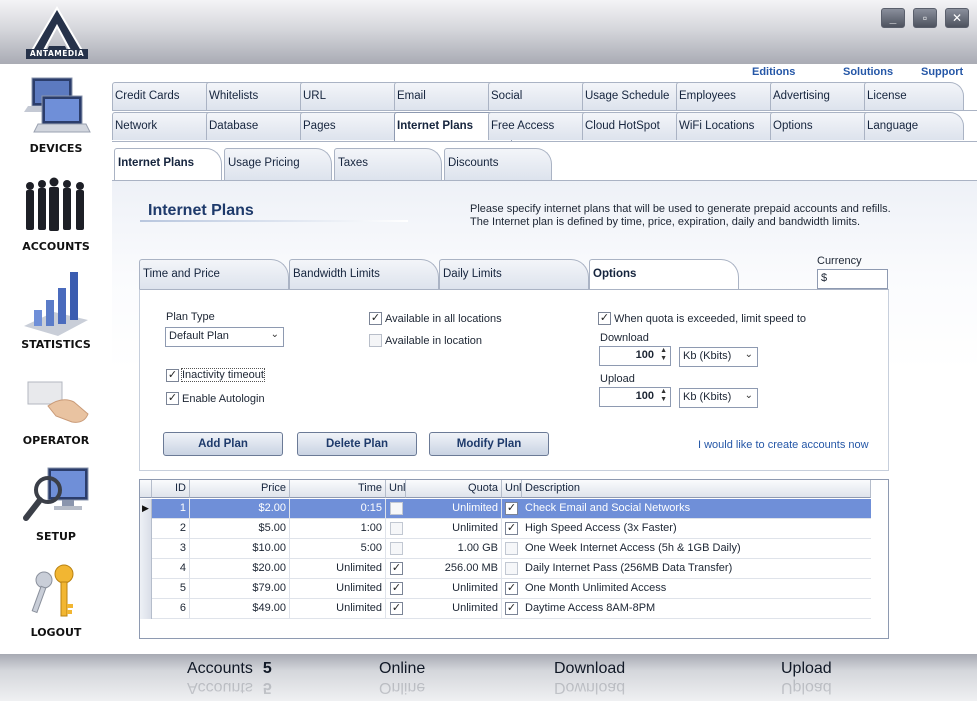 Image resolution: width=977 pixels, height=701 pixels. Describe the element at coordinates (168, 164) in the screenshot. I see `subtab-internet-plans: Internet Plans` at that location.